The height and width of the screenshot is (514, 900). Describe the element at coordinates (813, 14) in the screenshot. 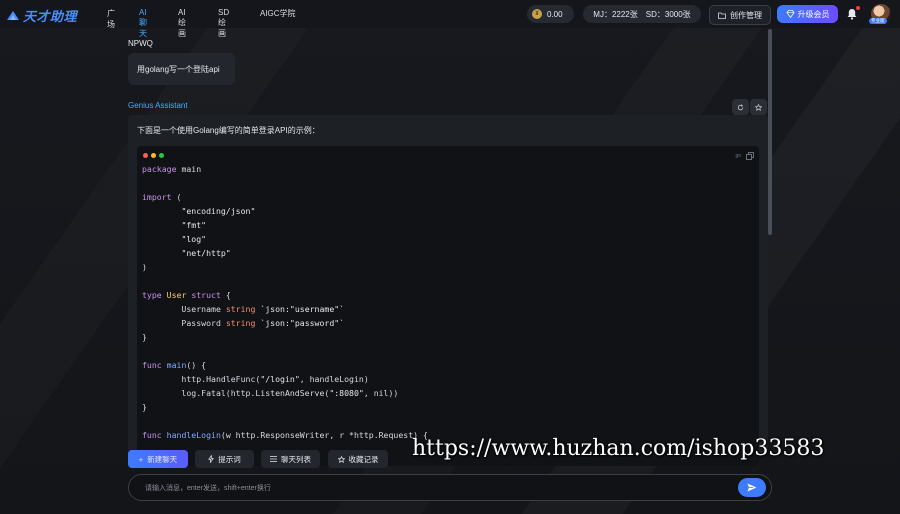

I see `upgrade-vip-label: 升级会员` at that location.